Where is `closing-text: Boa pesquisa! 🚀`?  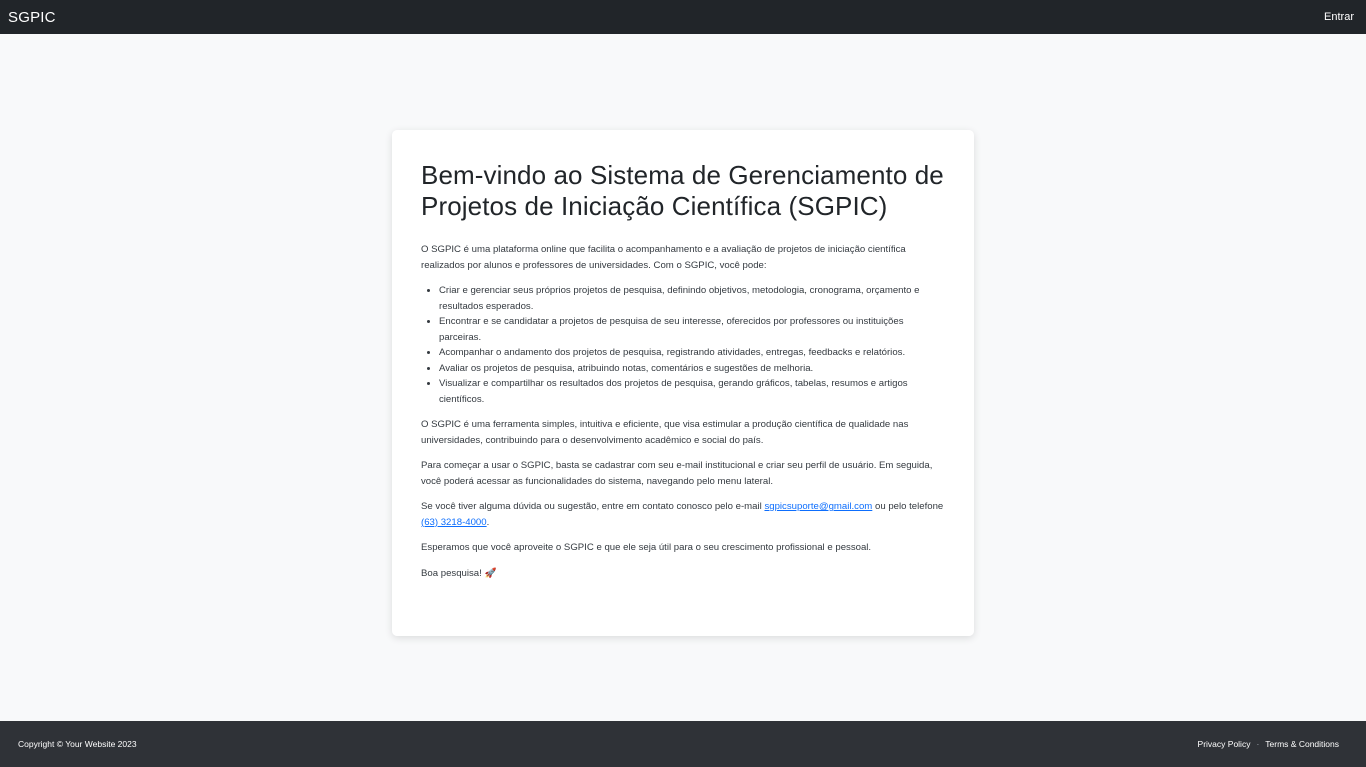 closing-text: Boa pesquisa! 🚀 is located at coordinates (459, 573).